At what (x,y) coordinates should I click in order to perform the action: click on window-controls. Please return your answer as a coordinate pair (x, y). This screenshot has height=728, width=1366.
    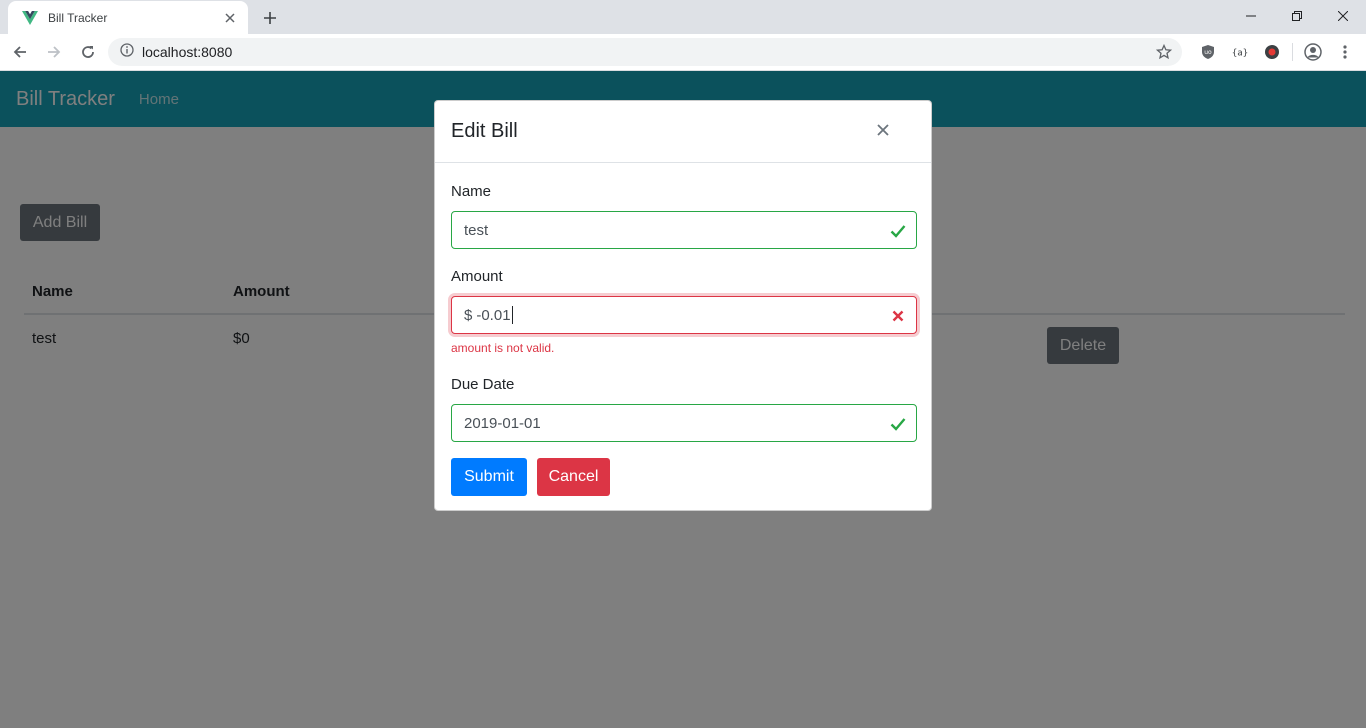
    Looking at the image, I should click on (1297, 16).